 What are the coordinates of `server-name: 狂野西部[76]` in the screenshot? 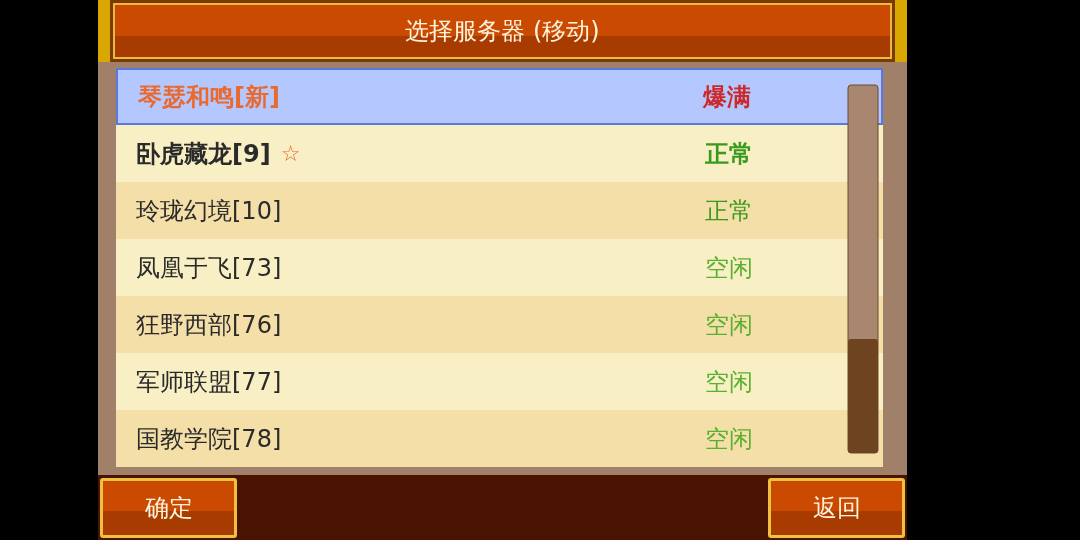 It's located at (209, 325).